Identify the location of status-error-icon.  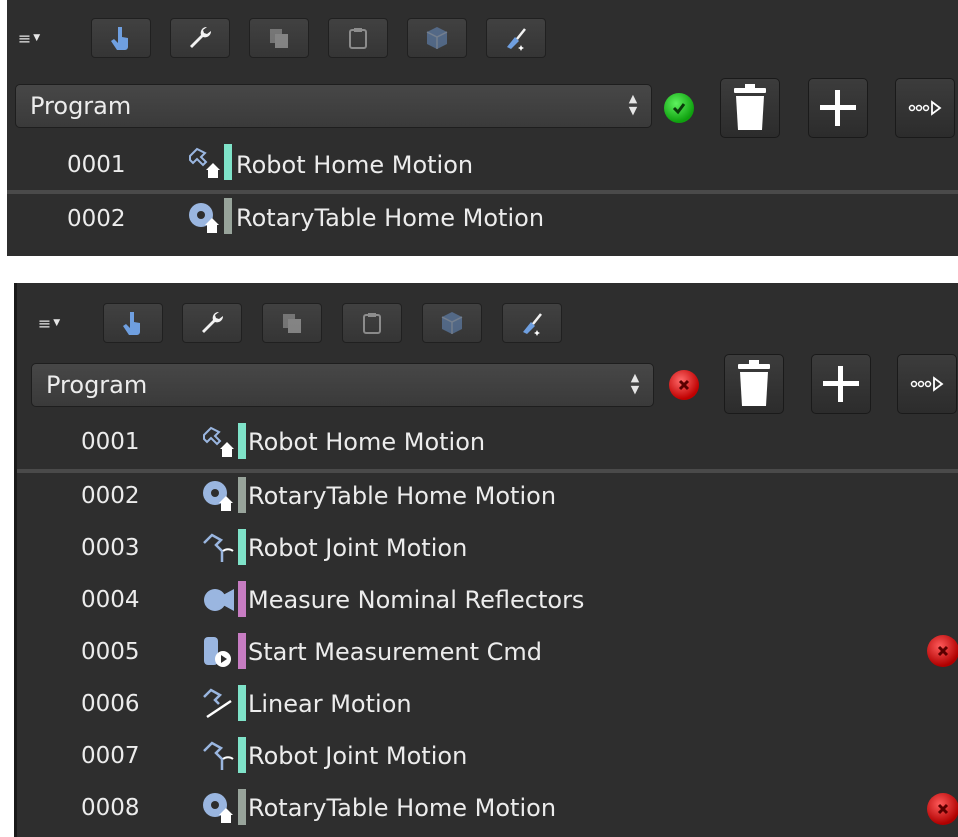
(684, 385).